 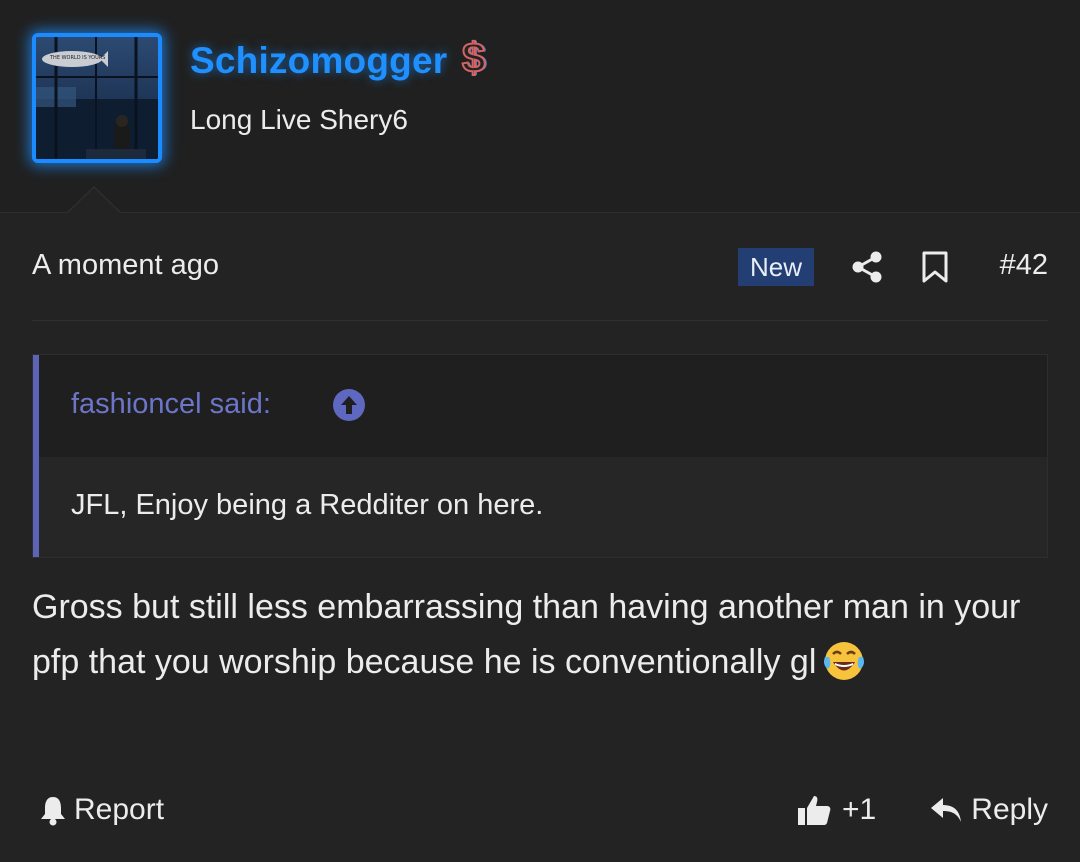 I want to click on post-number: #42, so click(x=1024, y=265).